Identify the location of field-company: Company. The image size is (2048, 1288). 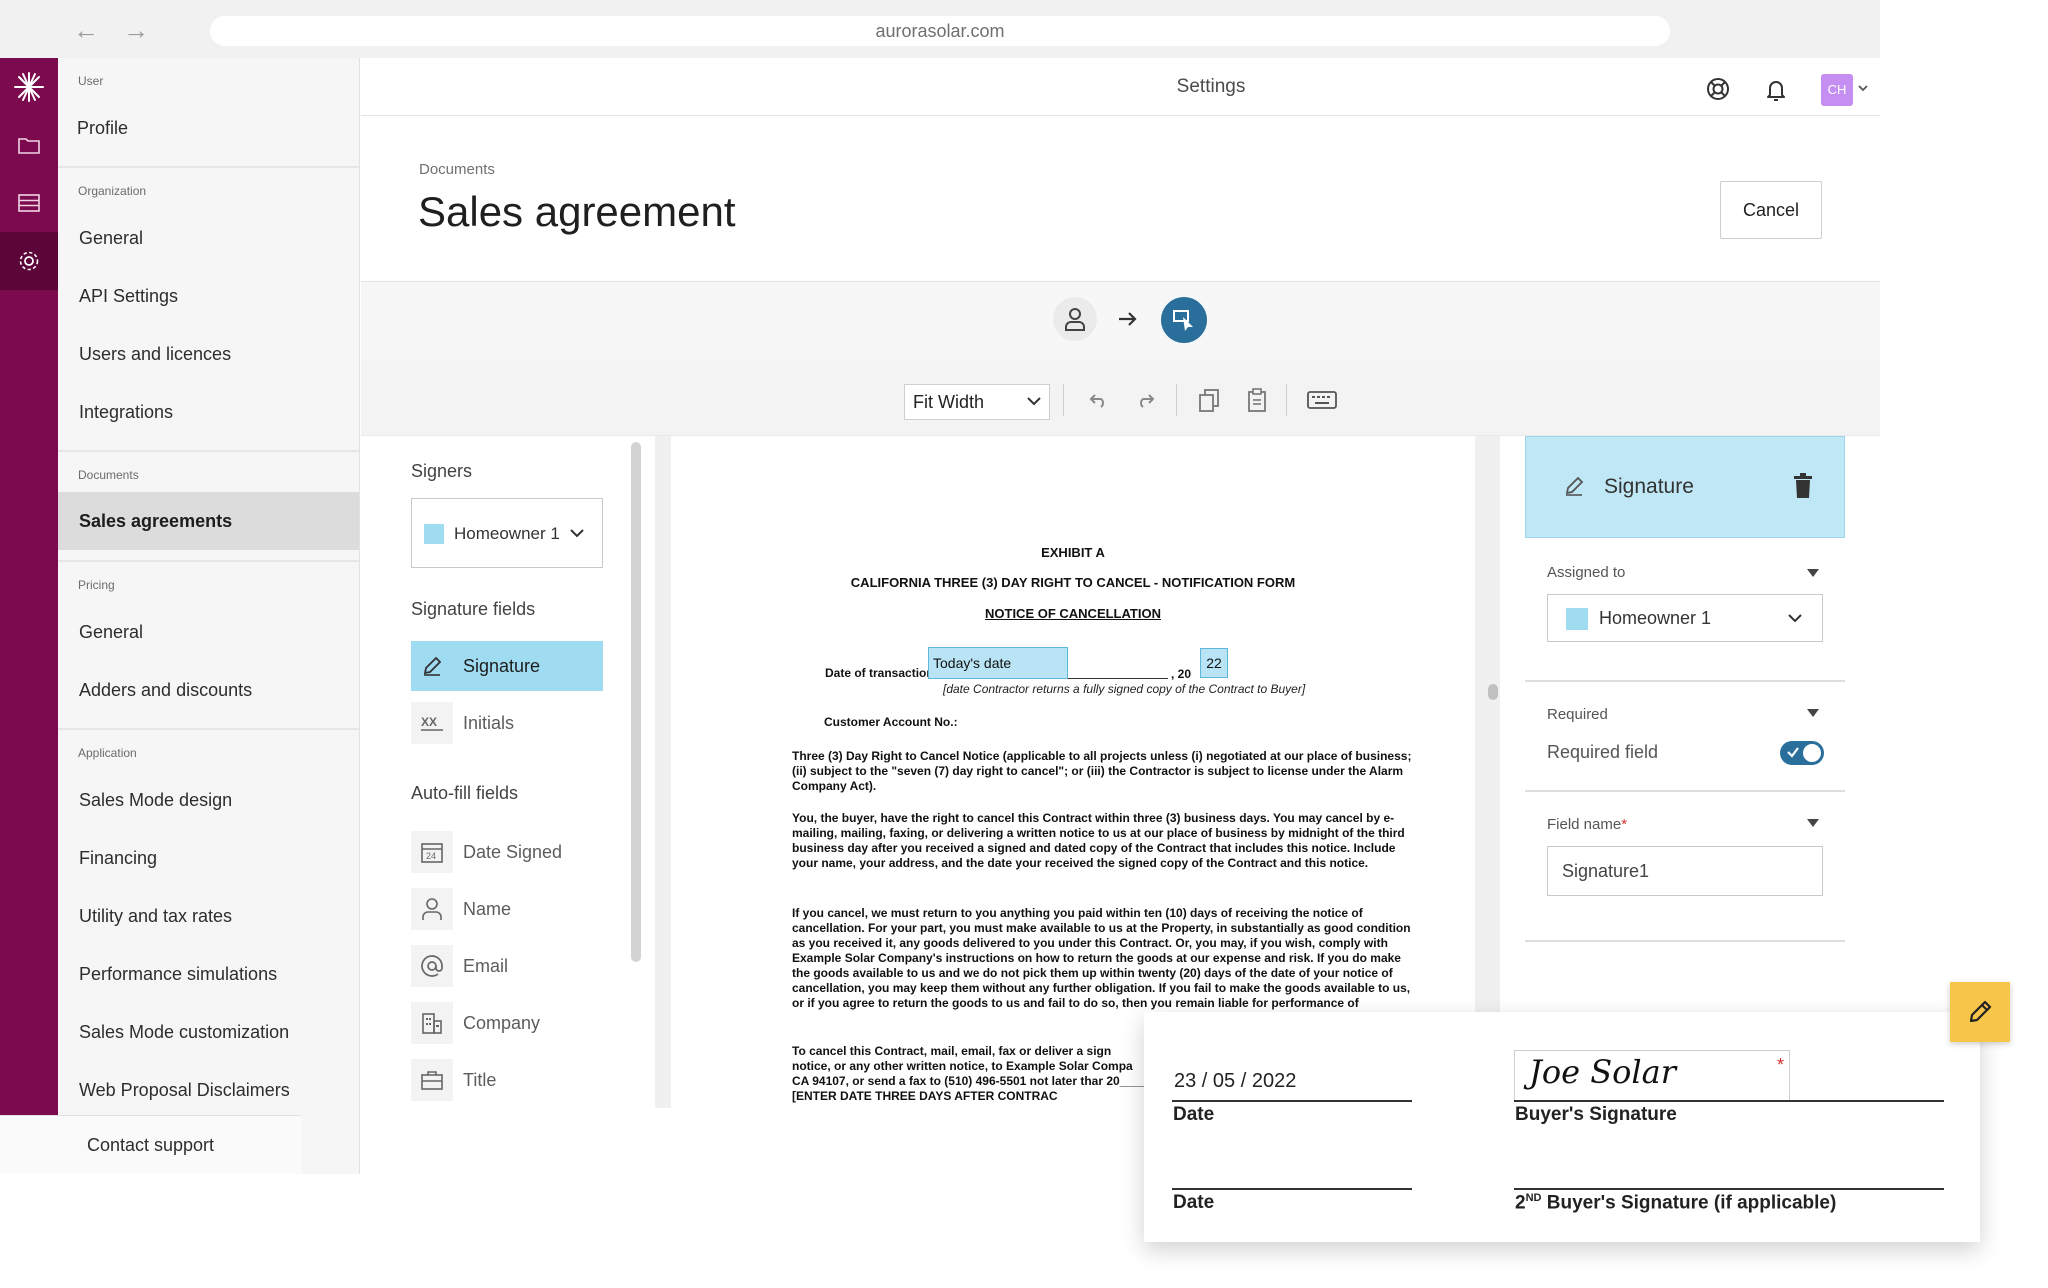
(507, 1023).